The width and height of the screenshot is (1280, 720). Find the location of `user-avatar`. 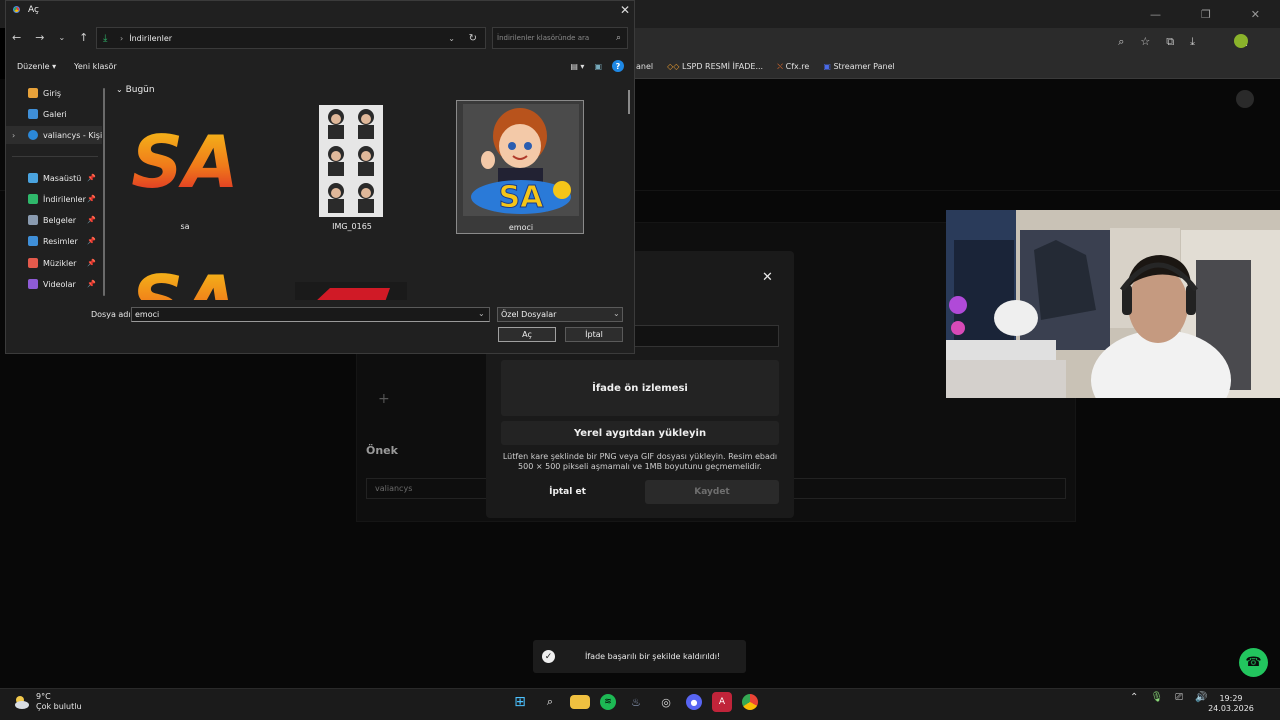

user-avatar is located at coordinates (1245, 99).